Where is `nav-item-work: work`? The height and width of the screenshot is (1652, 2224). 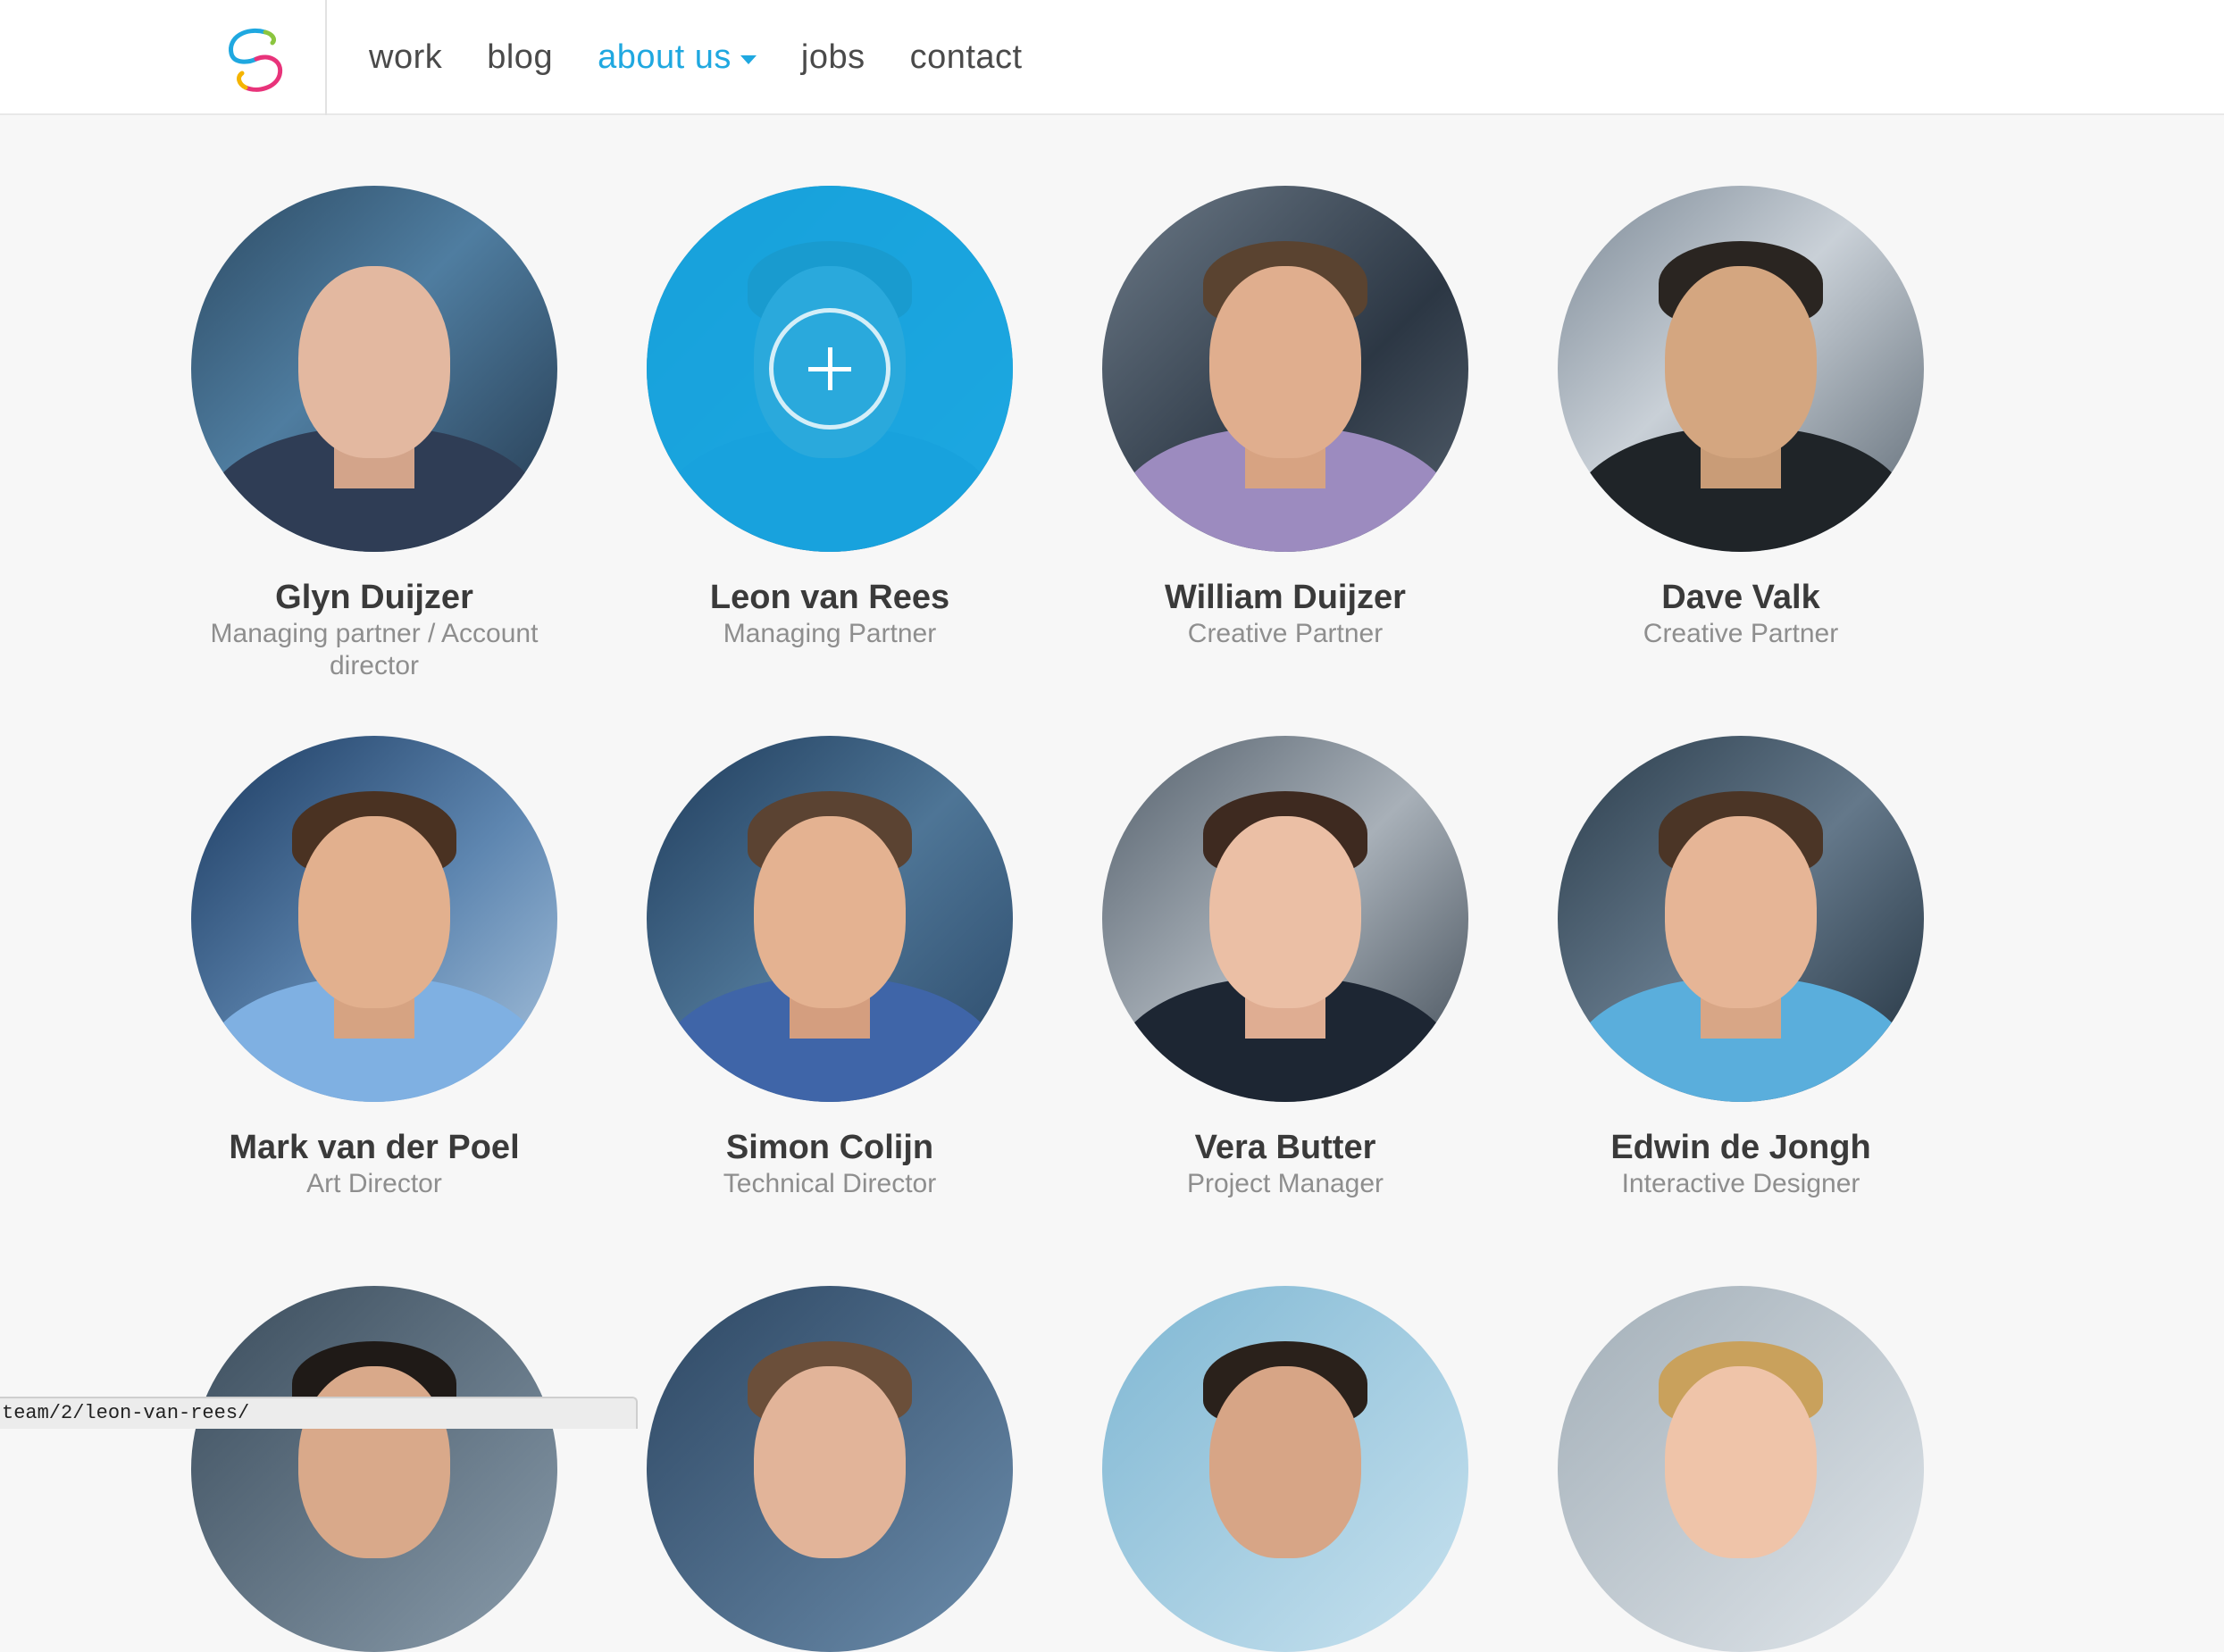
nav-item-work: work is located at coordinates (405, 57).